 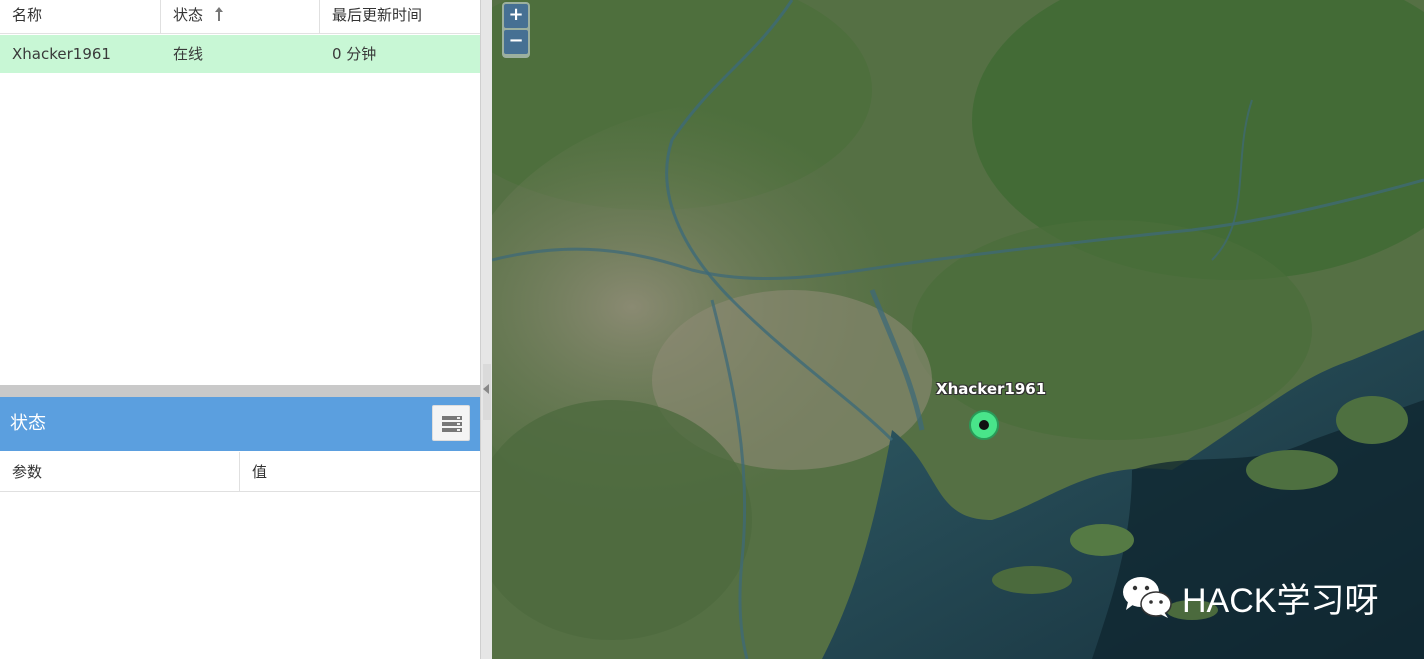 I want to click on column-parameter-label: 参数, so click(x=27, y=472).